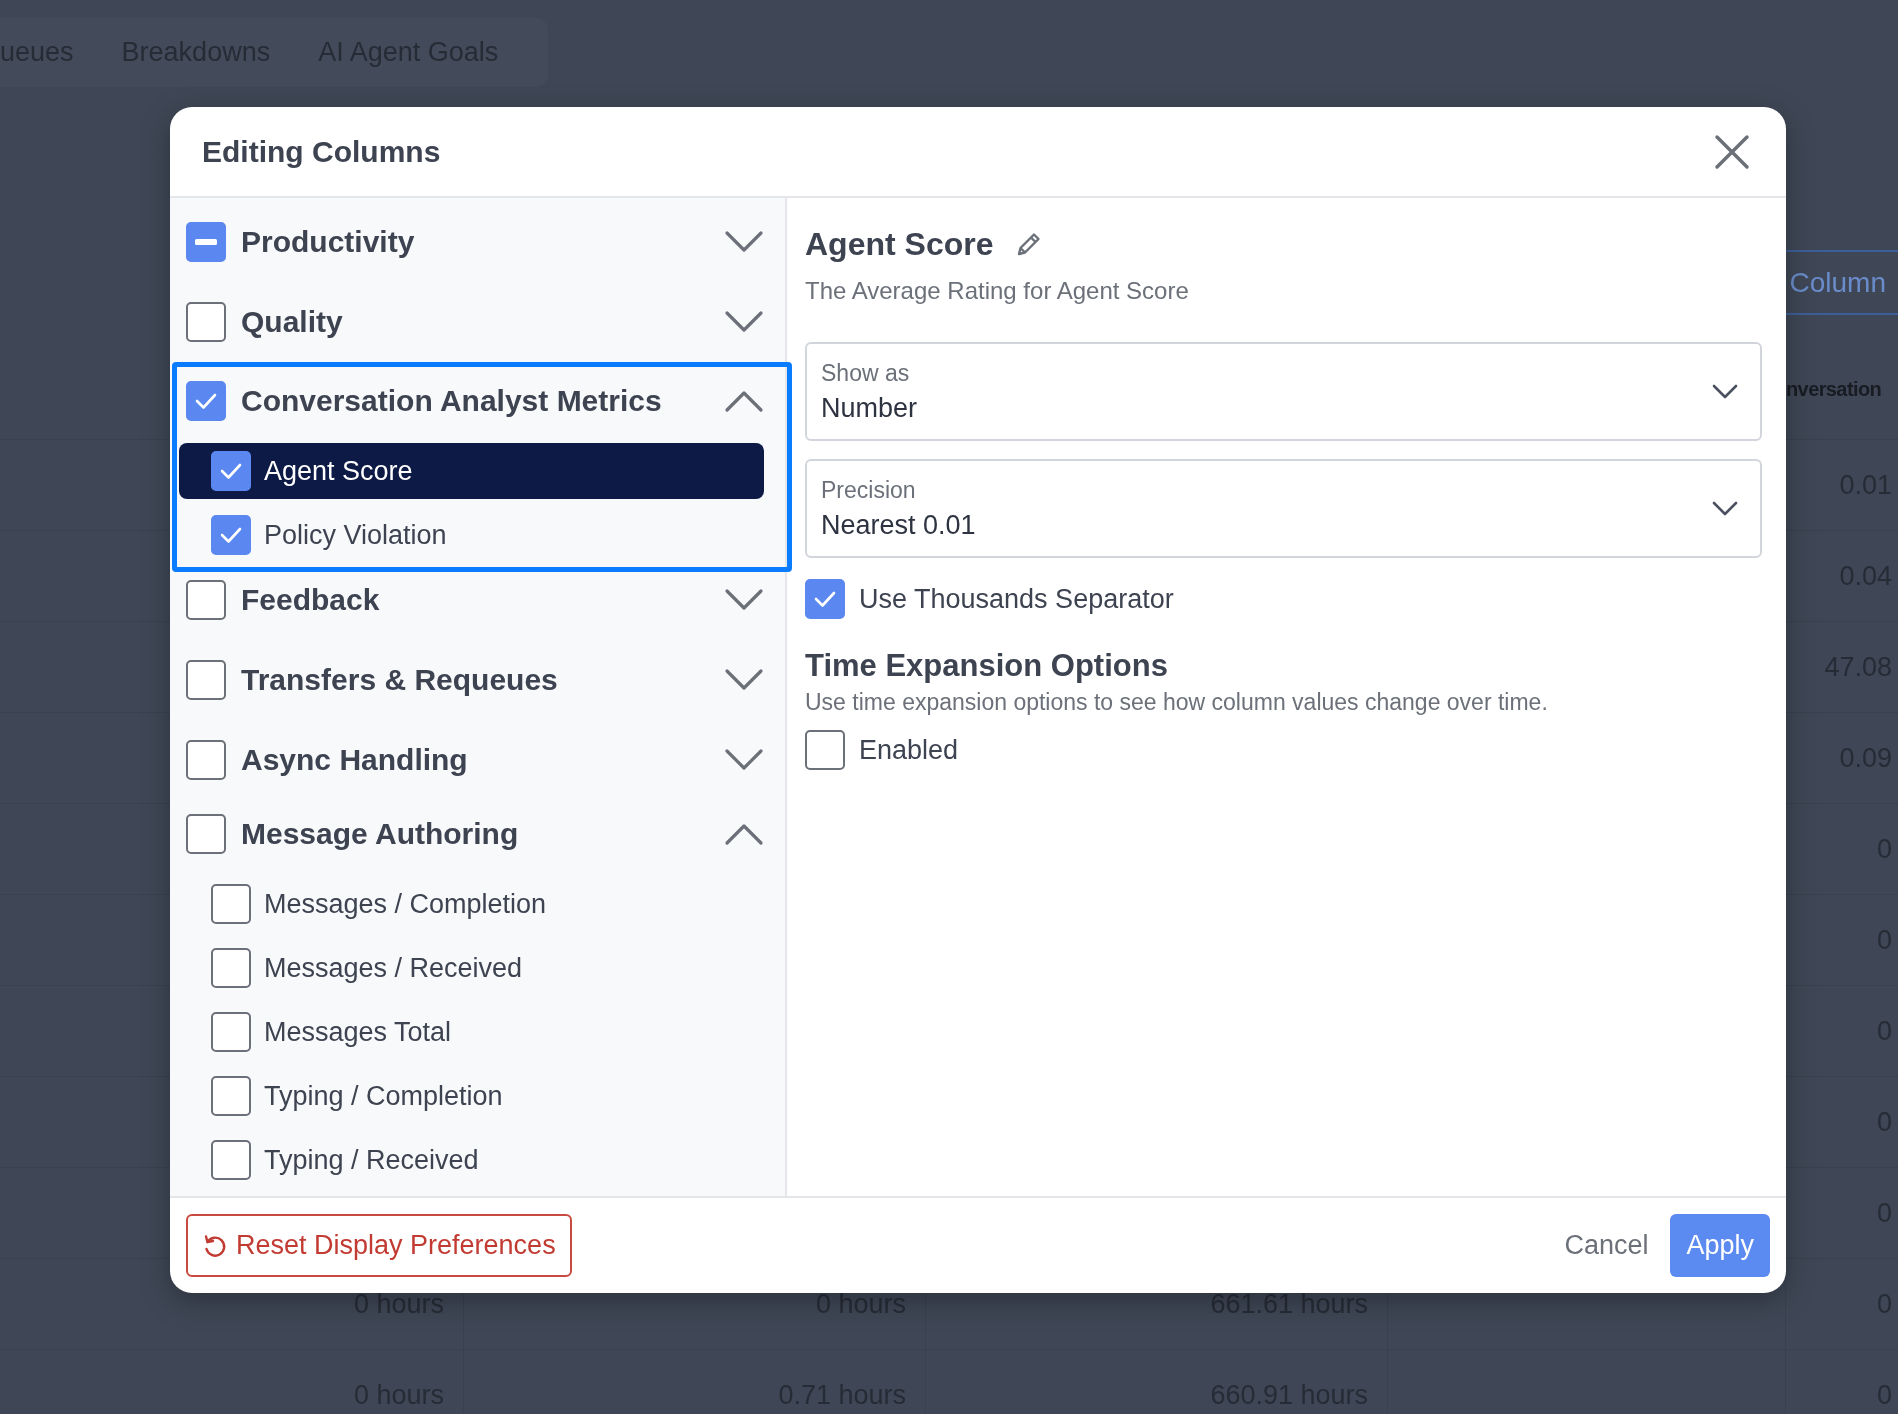 This screenshot has width=1898, height=1414. I want to click on cancel-button: Cancel, so click(1606, 1245).